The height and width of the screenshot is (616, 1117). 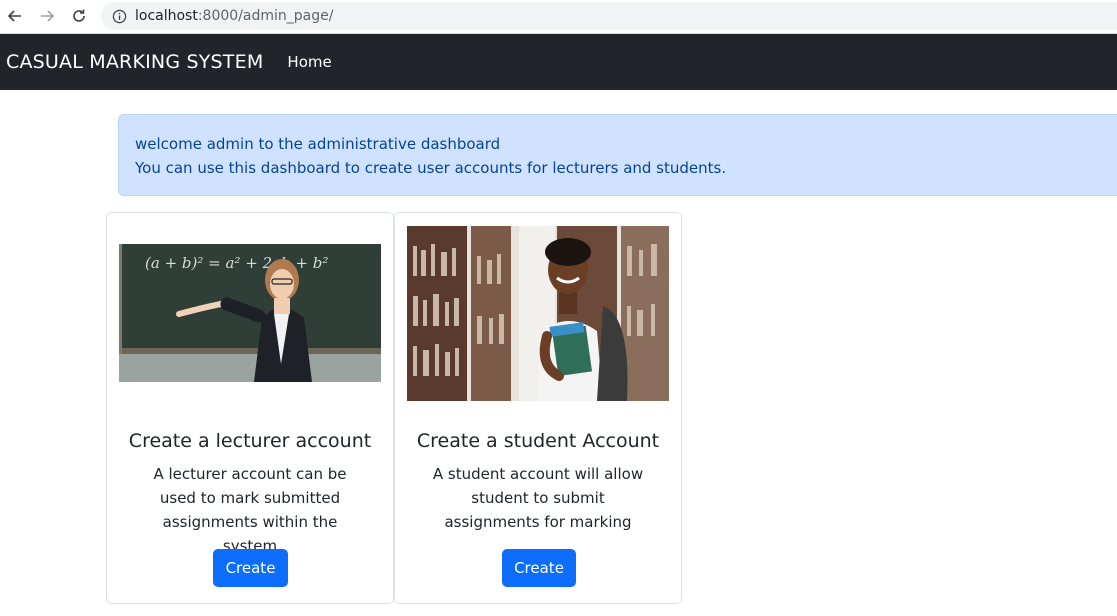 What do you see at coordinates (166, 16) in the screenshot?
I see `url-host: localhost` at bounding box center [166, 16].